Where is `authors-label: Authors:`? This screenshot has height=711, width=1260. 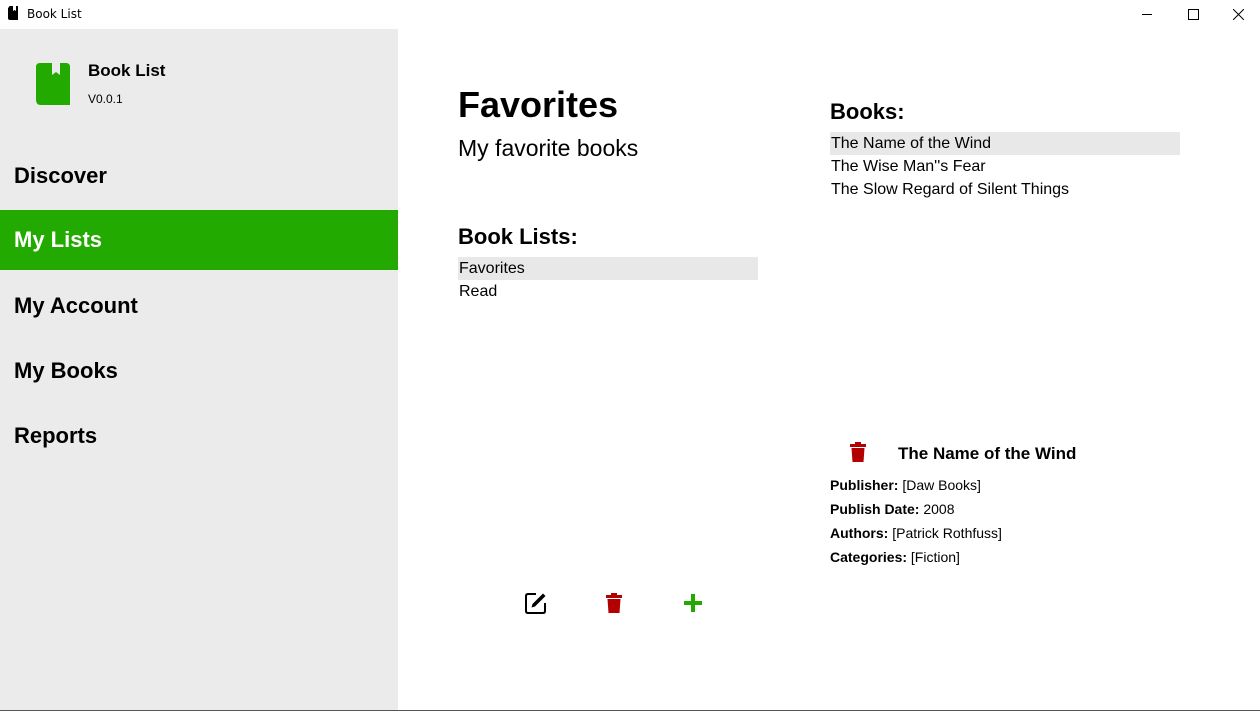 authors-label: Authors: is located at coordinates (859, 533).